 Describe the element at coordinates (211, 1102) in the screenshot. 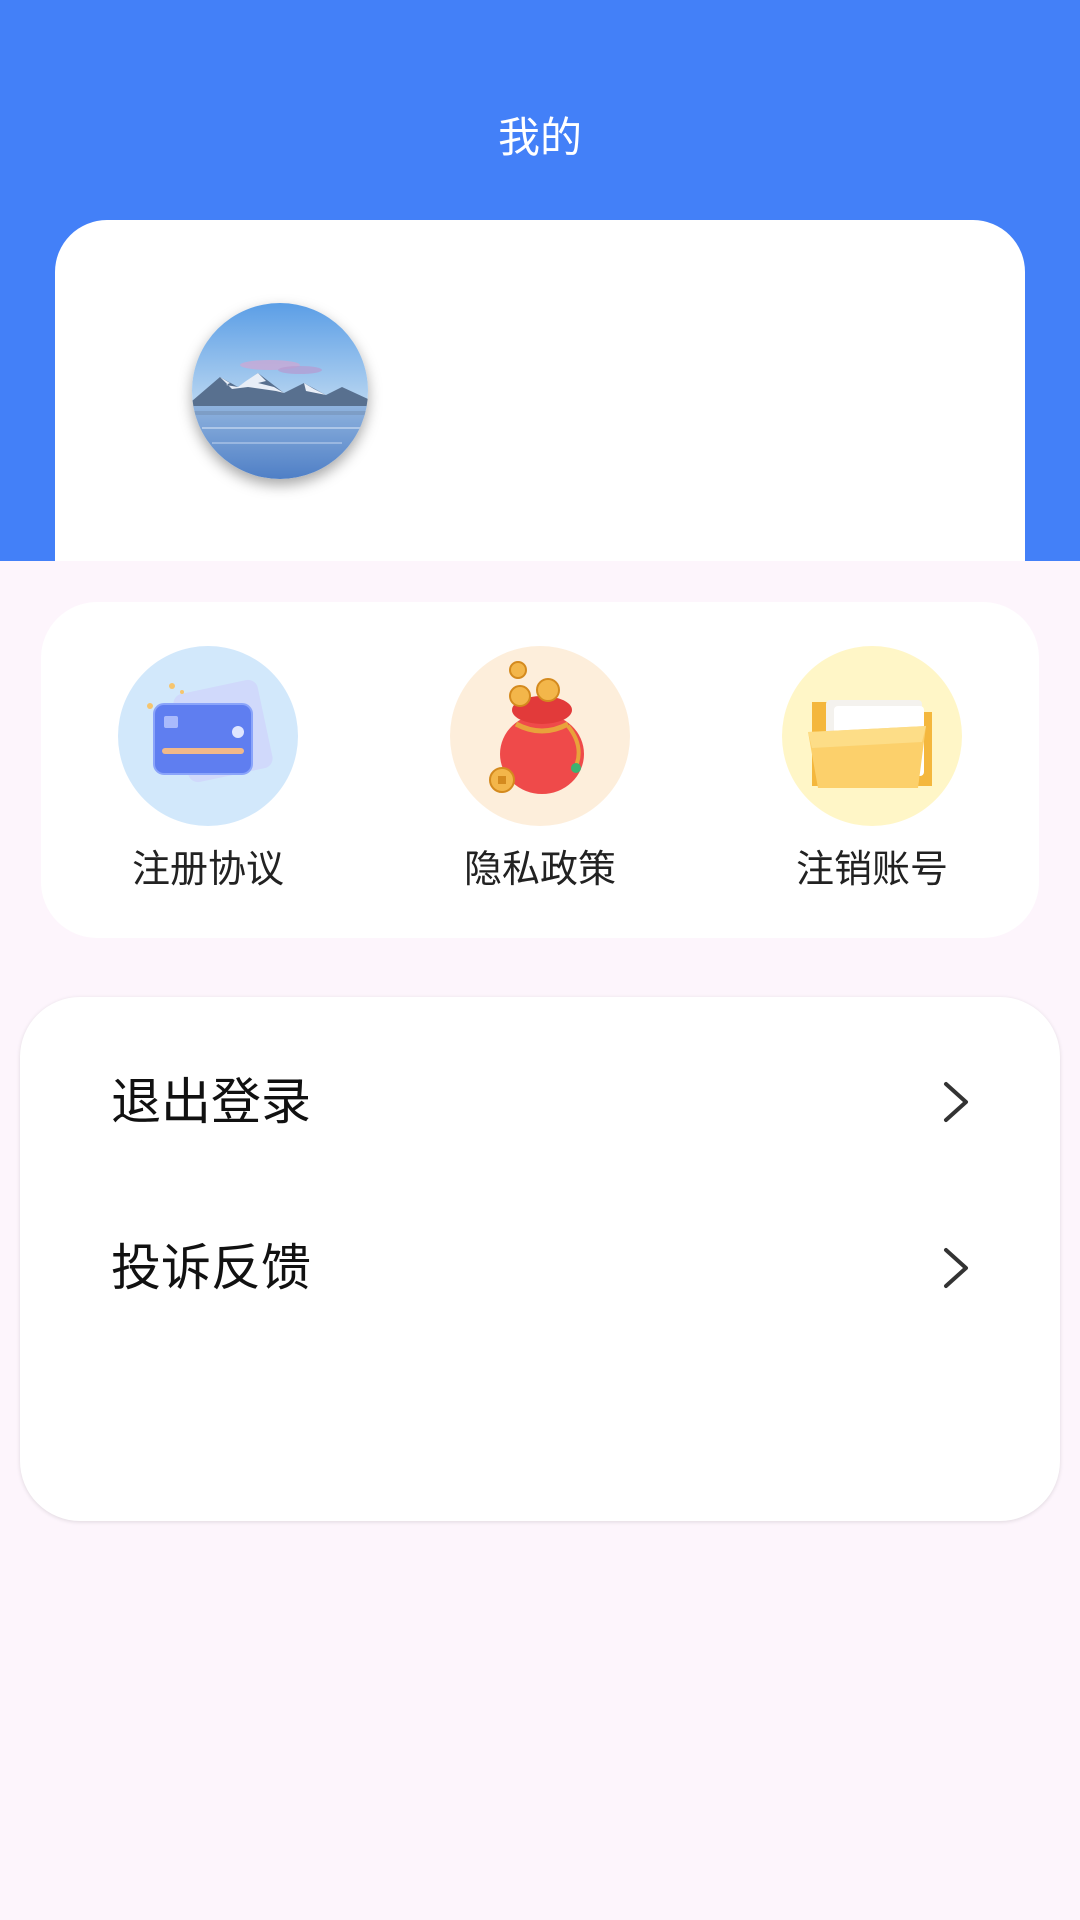

I see `menu-item-label: 退出登录` at that location.